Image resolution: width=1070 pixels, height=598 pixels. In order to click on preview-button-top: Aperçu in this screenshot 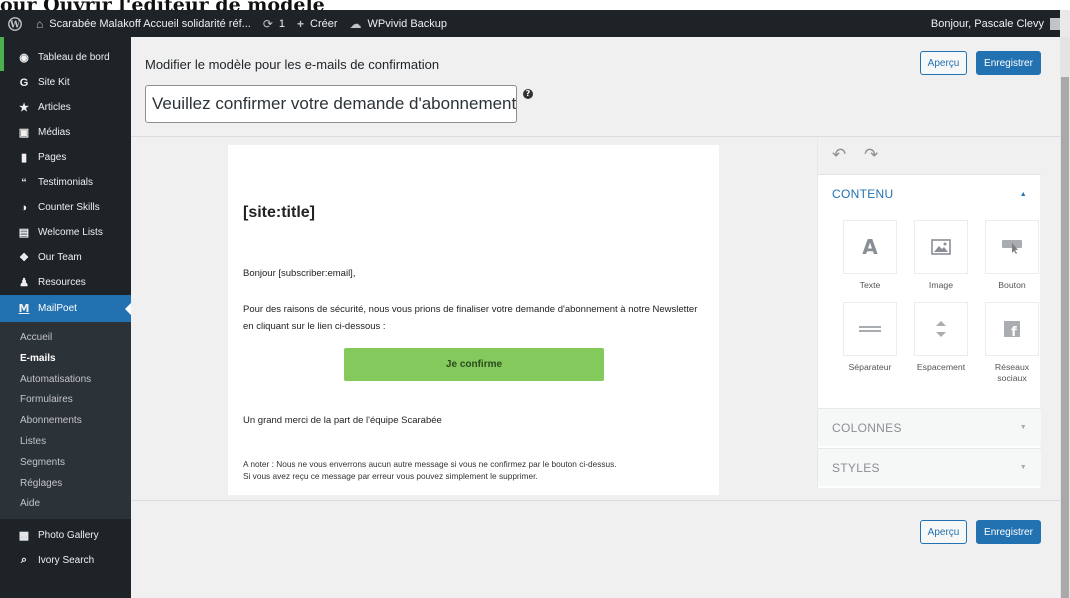, I will do `click(943, 63)`.